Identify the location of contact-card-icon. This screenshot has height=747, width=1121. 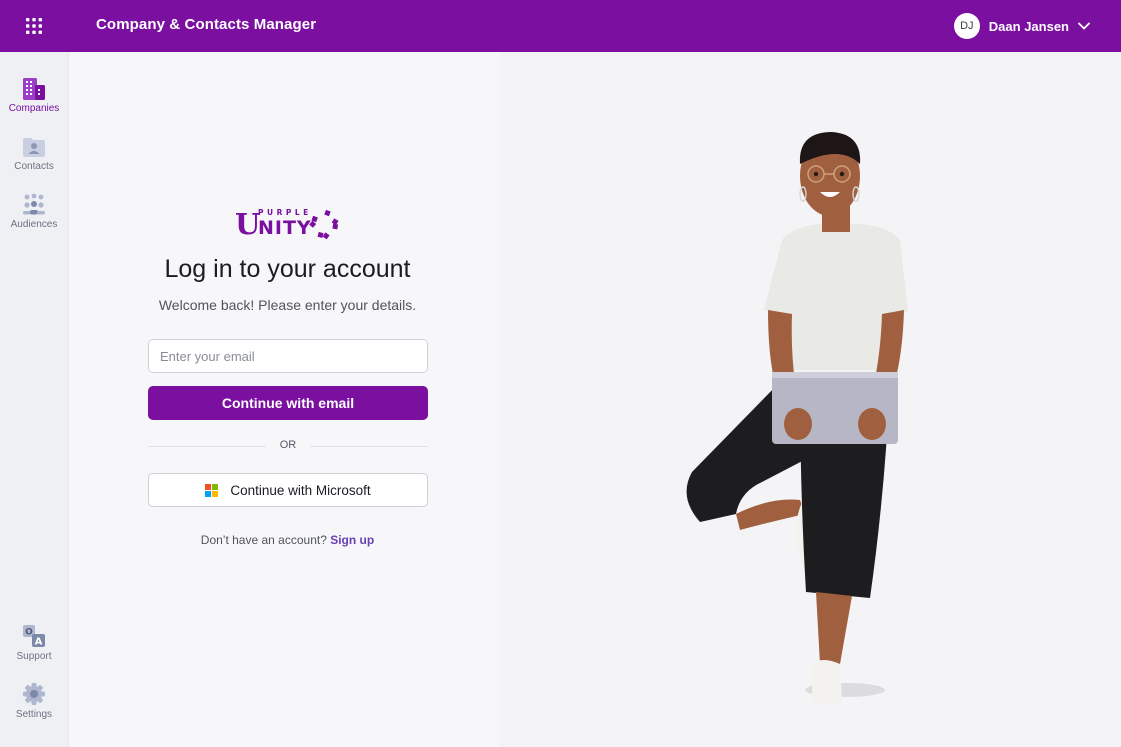
(34, 147).